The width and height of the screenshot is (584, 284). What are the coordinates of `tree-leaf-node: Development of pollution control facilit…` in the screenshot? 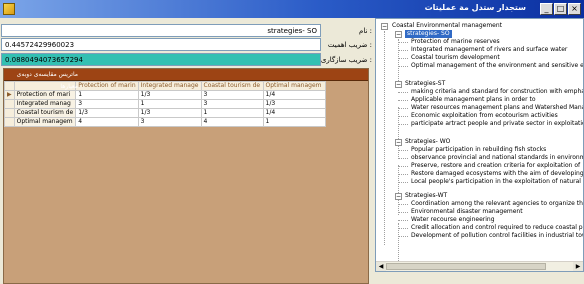 It's located at (497, 236).